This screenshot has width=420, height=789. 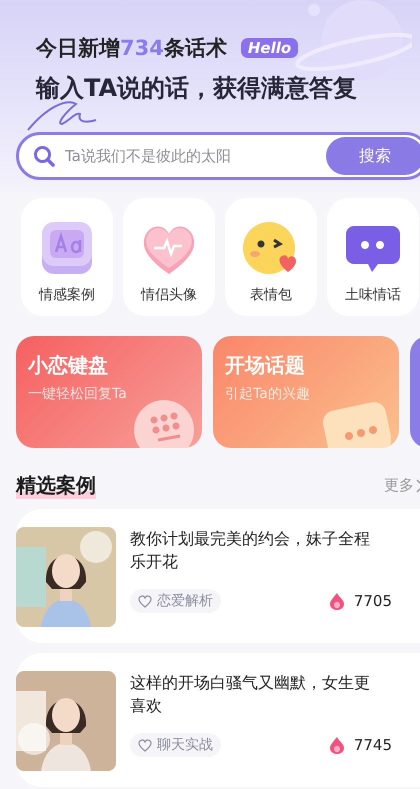 I want to click on headline: 输入TA说的话，获得满意答复, so click(x=197, y=88).